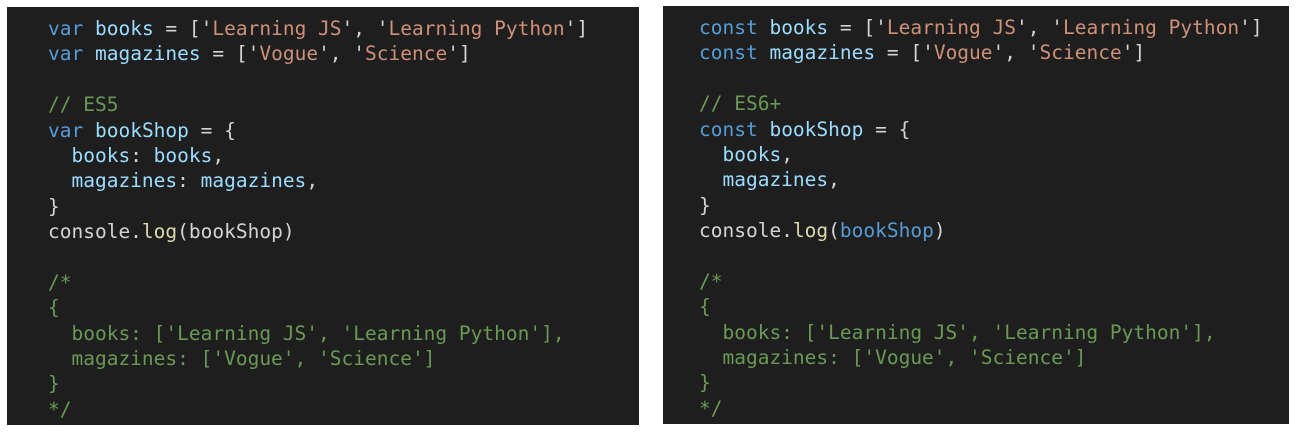 The height and width of the screenshot is (432, 1297). What do you see at coordinates (834, 231) in the screenshot?
I see `code-token: (` at bounding box center [834, 231].